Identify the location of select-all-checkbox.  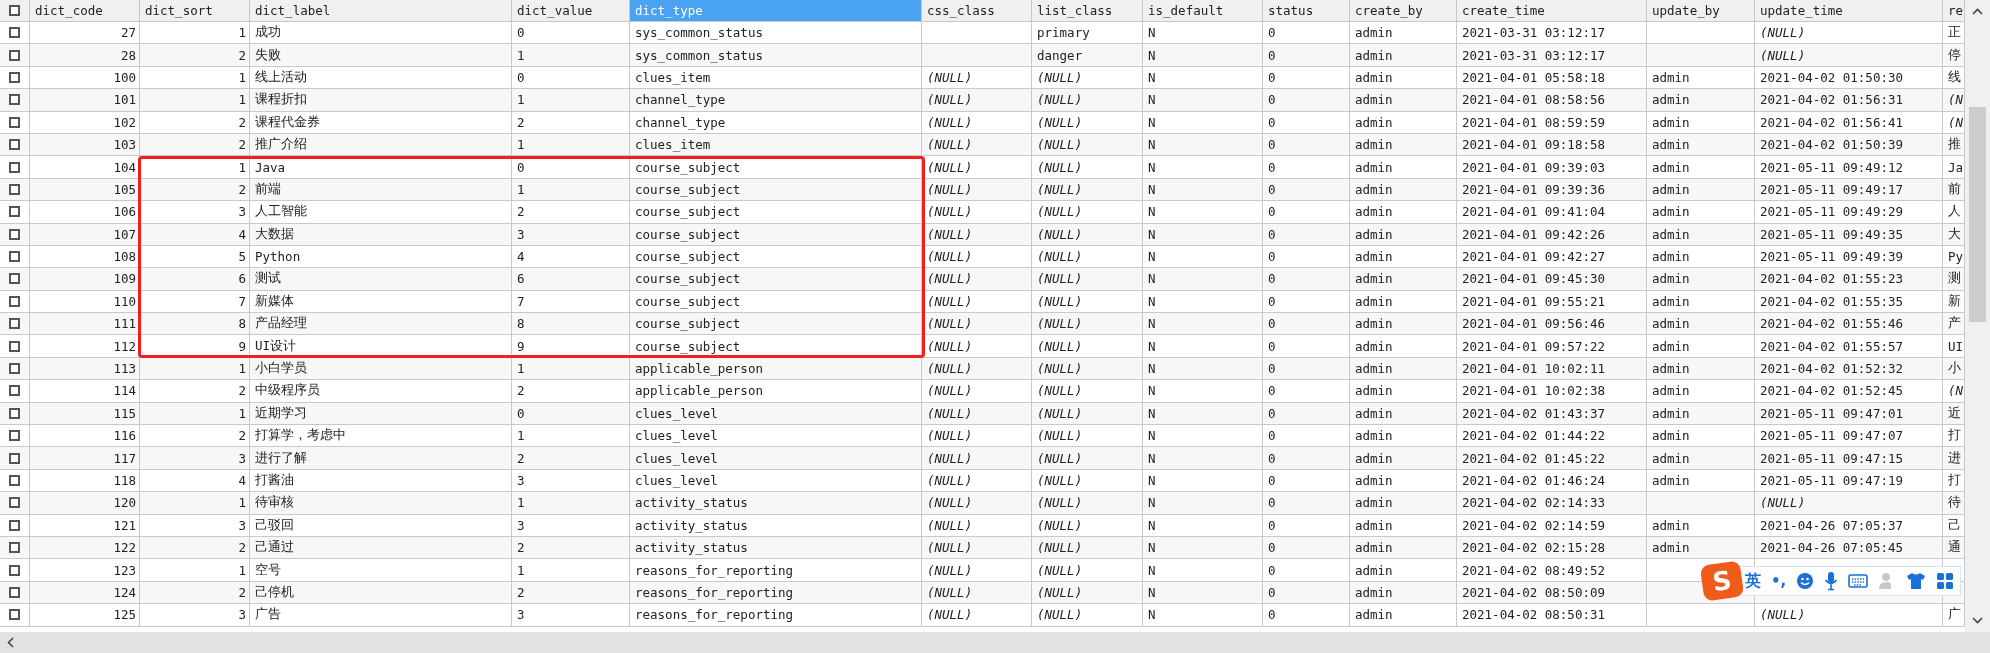
(14, 10).